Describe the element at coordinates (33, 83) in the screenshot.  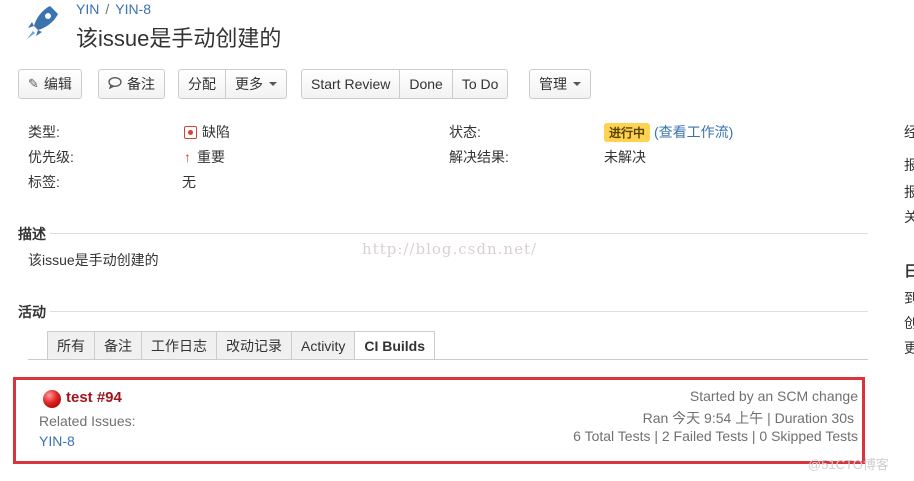
I see `pencil-icon: ✎` at that location.